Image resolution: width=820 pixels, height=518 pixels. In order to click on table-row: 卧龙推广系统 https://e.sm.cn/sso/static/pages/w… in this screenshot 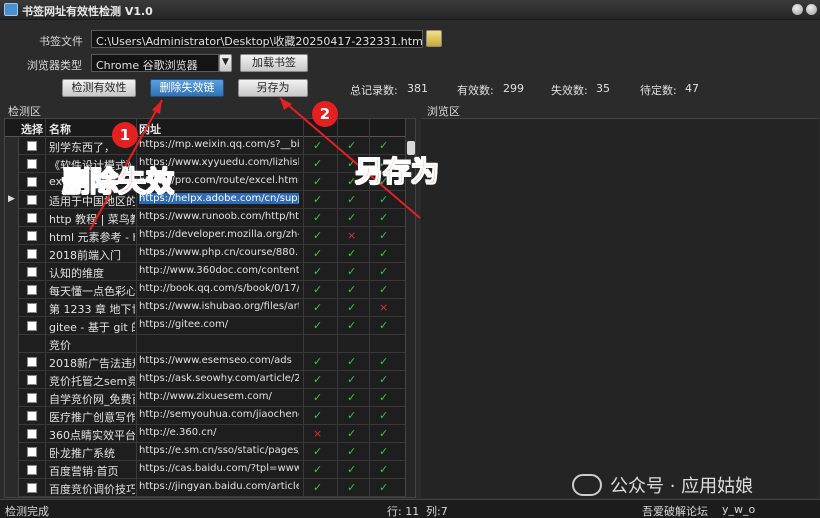, I will do `click(205, 452)`.